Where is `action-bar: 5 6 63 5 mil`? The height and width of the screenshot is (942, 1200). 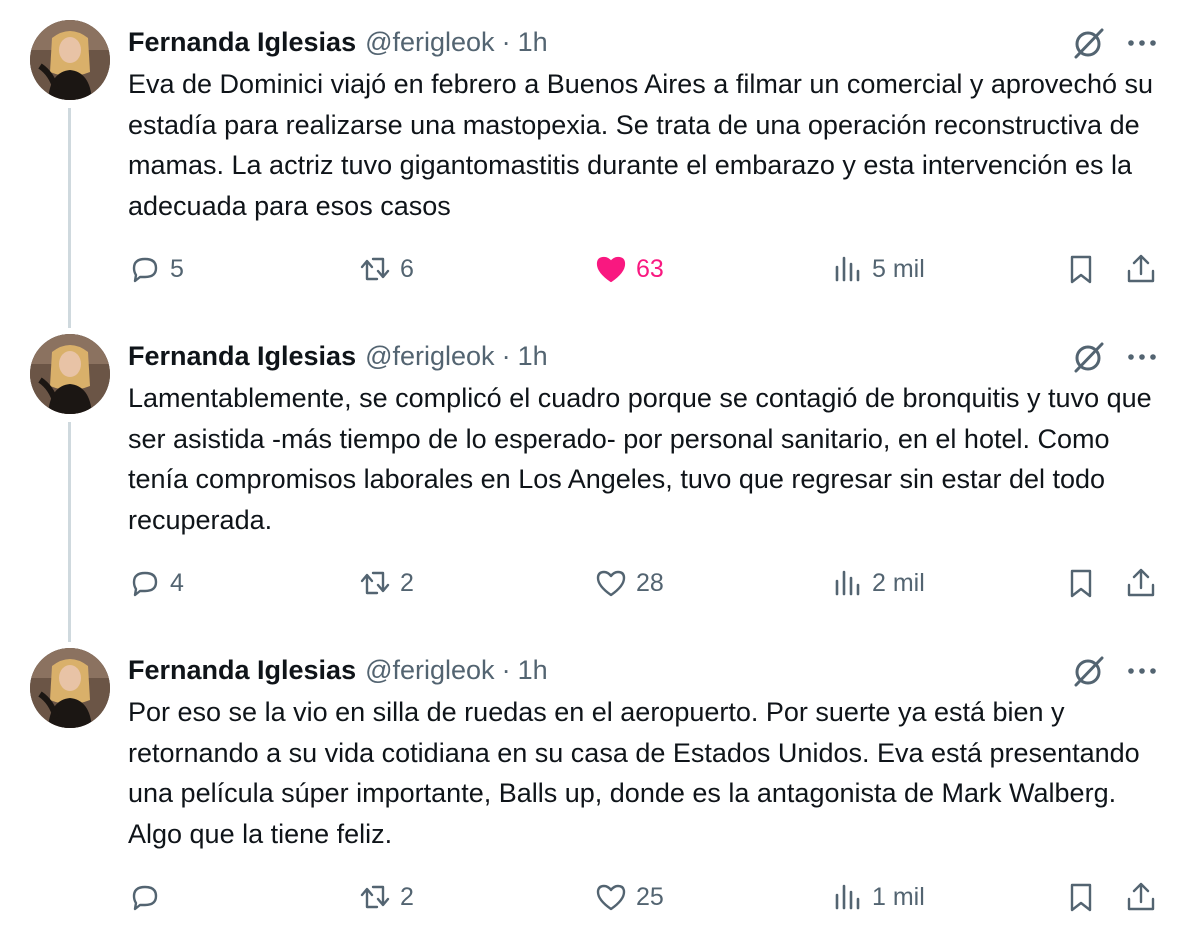 action-bar: 5 6 63 5 mil is located at coordinates (600, 269).